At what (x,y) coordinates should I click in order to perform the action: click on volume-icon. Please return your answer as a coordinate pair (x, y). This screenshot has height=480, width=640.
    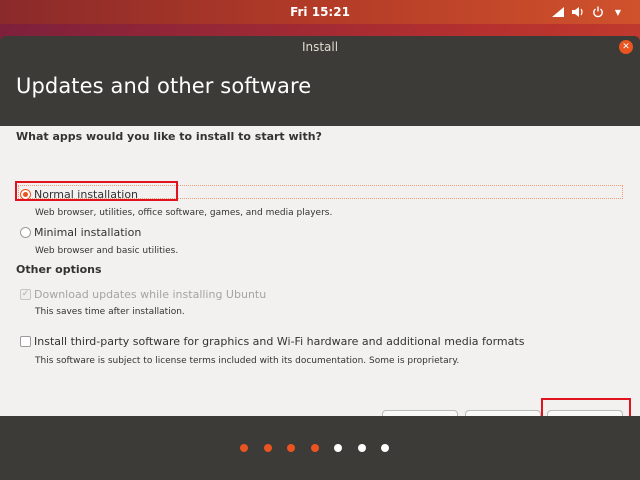
    Looking at the image, I should click on (578, 12).